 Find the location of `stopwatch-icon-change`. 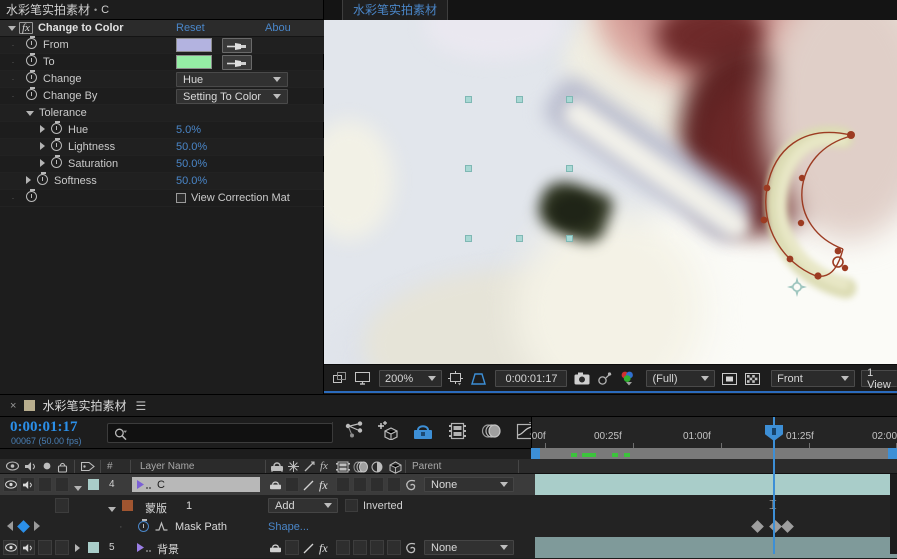

stopwatch-icon-change is located at coordinates (31, 78).